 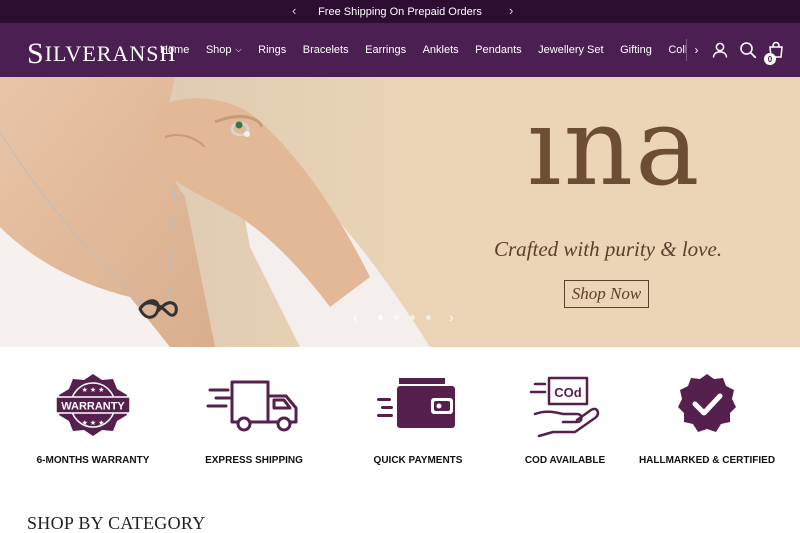 I want to click on nav-scroll-next-icon: ›, so click(x=696, y=50).